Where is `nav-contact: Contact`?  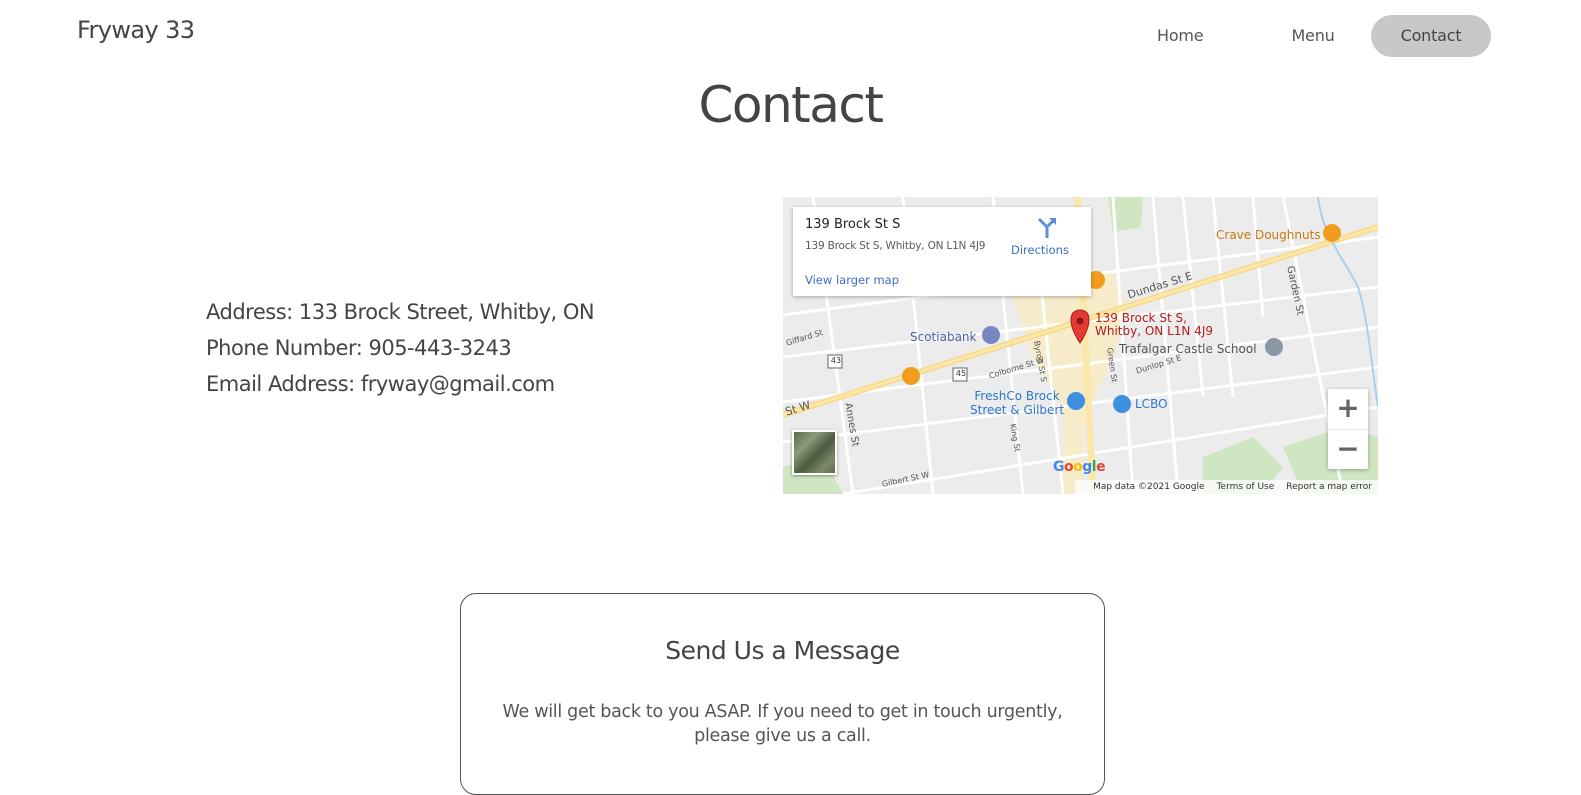
nav-contact: Contact is located at coordinates (1431, 36).